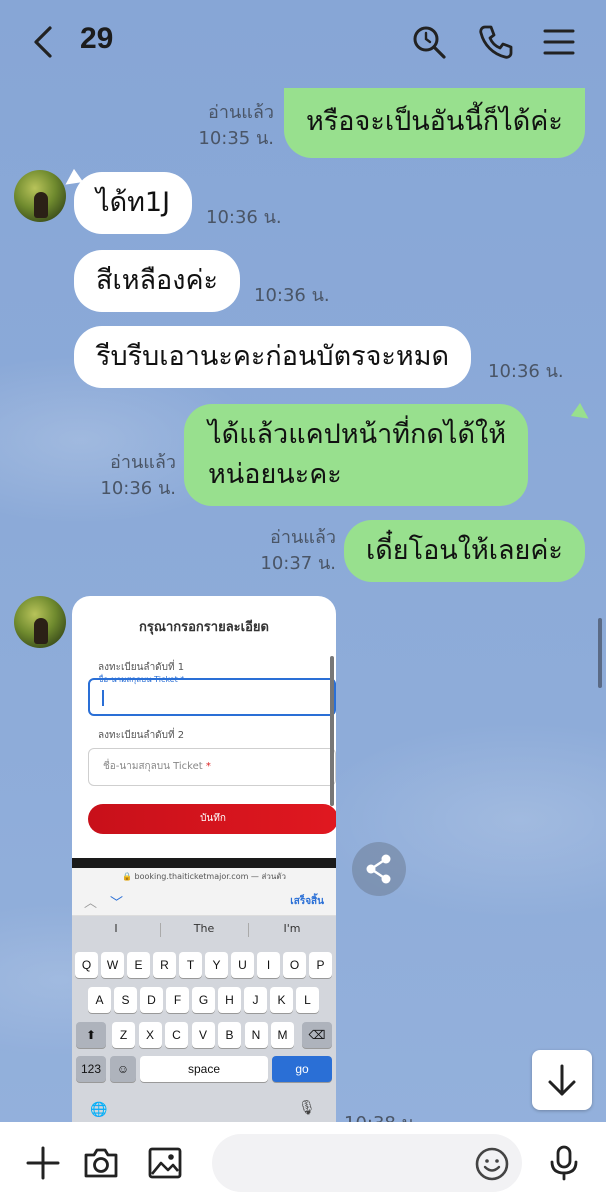 This screenshot has height=1200, width=606. What do you see at coordinates (204, 627) in the screenshot?
I see `form-title: กรุณากรอกรายละเอียด` at bounding box center [204, 627].